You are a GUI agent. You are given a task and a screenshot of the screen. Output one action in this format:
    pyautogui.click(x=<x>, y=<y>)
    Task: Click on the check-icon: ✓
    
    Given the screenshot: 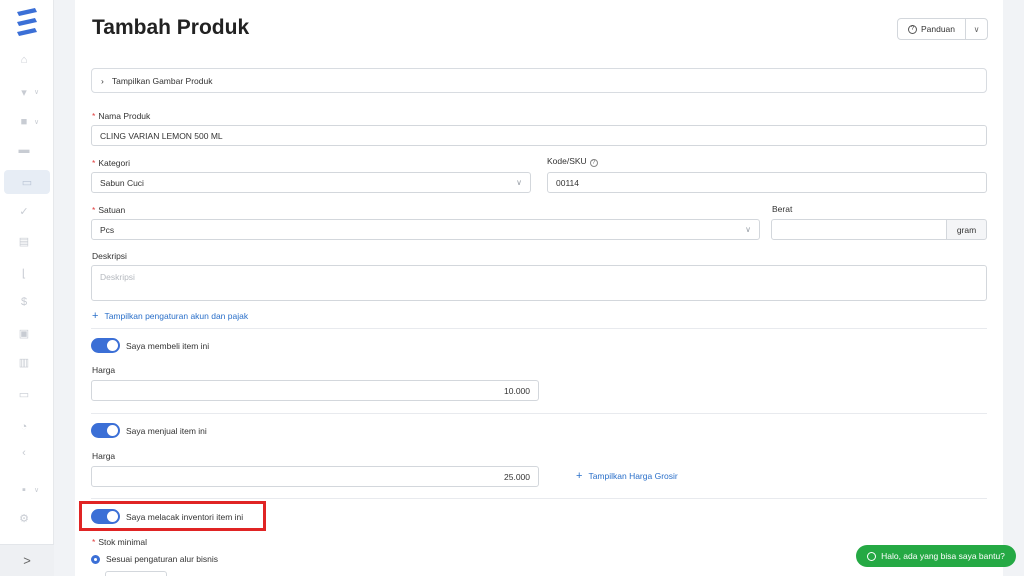 What is the action you would take?
    pyautogui.click(x=24, y=211)
    